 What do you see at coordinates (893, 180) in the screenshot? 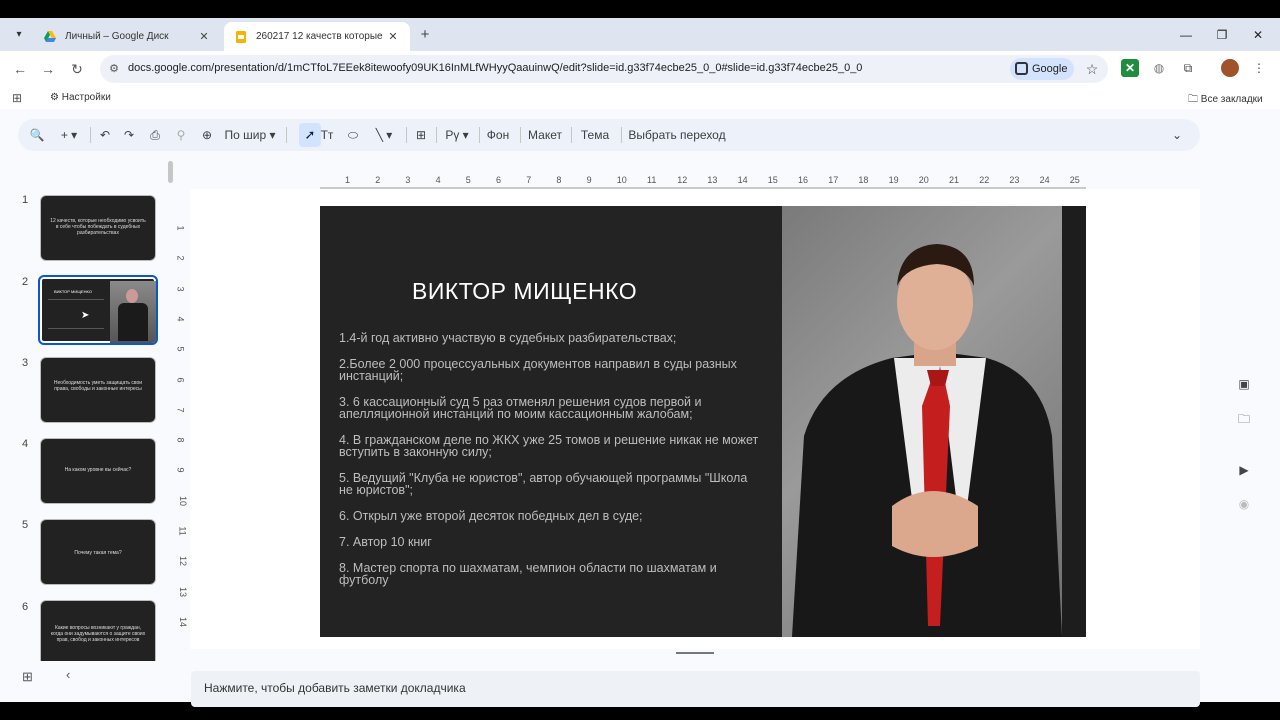
I see `ruler-number: 19` at bounding box center [893, 180].